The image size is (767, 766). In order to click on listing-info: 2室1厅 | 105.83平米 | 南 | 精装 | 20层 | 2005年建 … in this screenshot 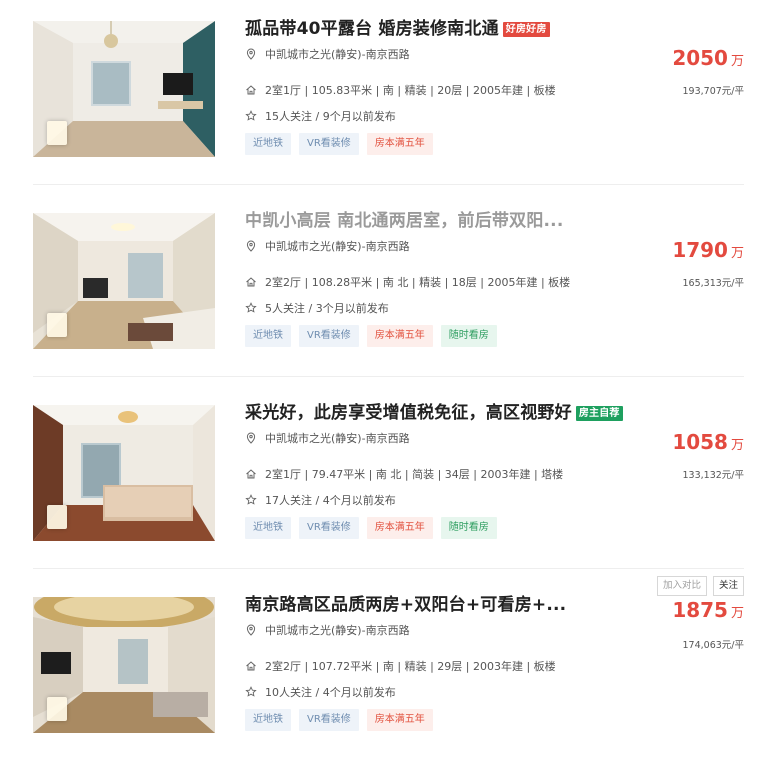, I will do `click(400, 90)`.